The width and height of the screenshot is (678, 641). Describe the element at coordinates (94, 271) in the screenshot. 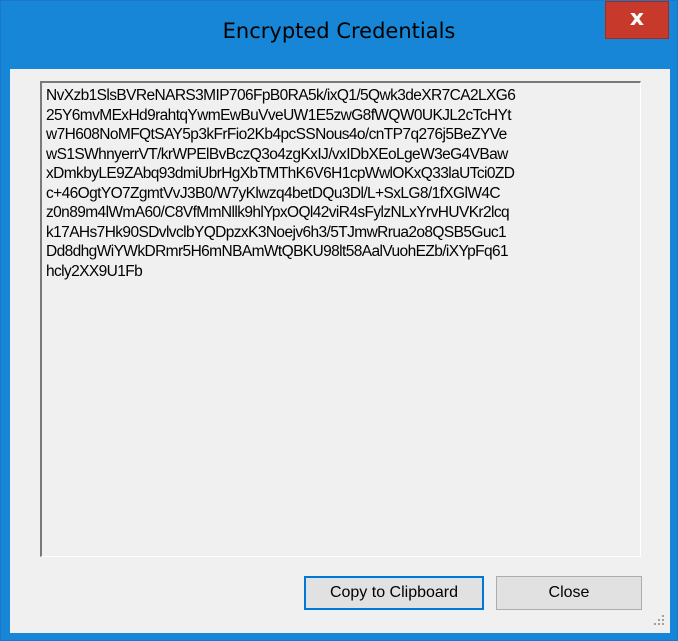

I see `credentials-line: hcly2XX9U1Fb` at that location.